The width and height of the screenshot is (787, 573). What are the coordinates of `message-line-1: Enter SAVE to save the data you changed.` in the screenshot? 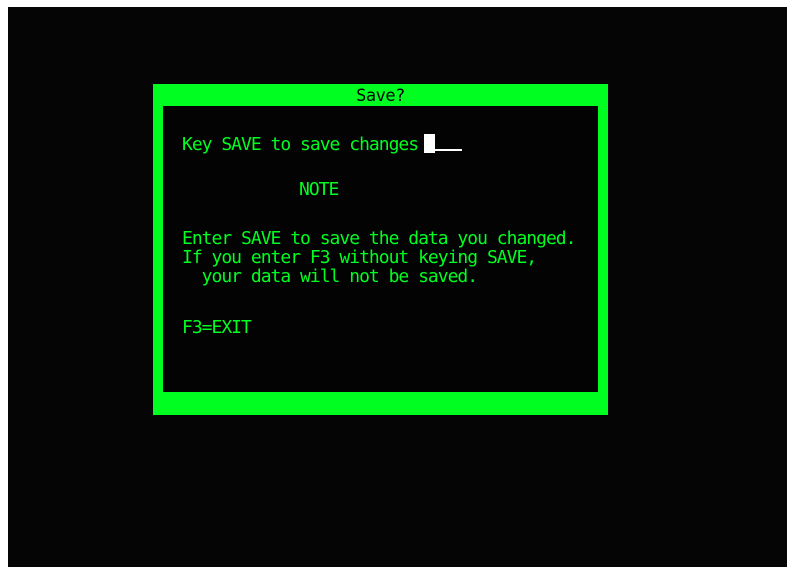 It's located at (379, 238).